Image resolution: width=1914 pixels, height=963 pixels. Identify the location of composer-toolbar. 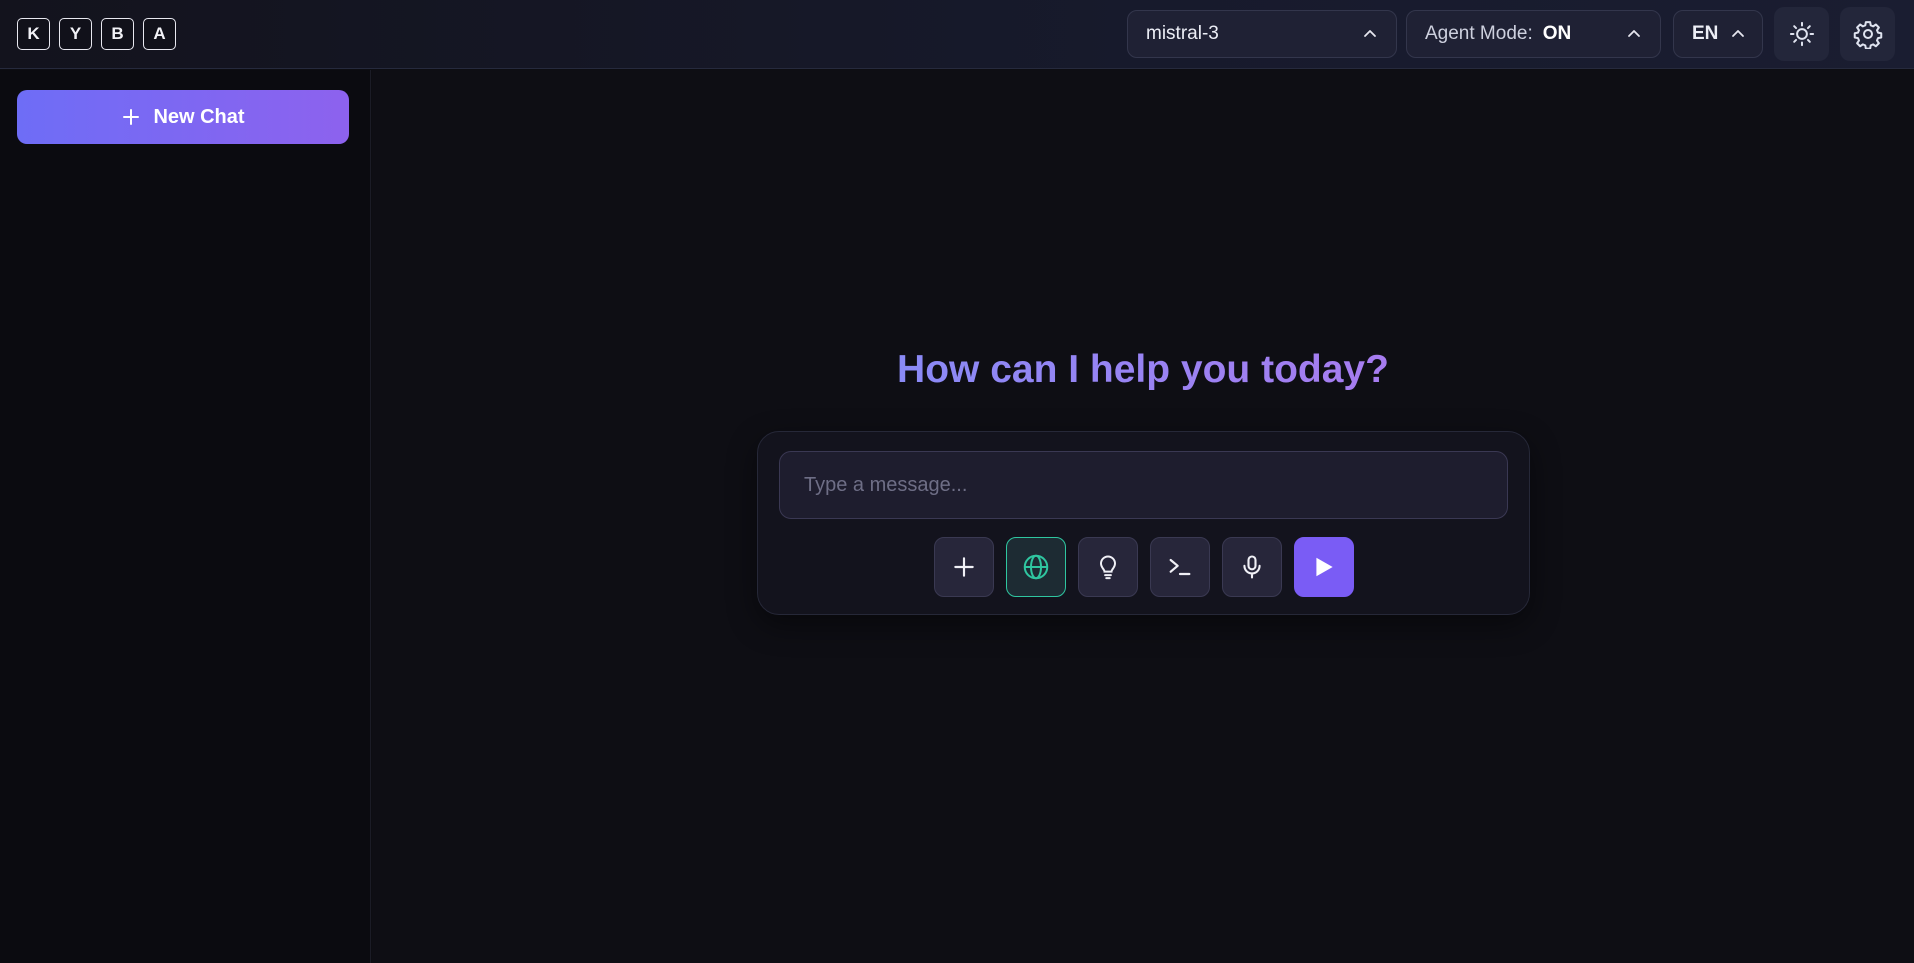
(1144, 567).